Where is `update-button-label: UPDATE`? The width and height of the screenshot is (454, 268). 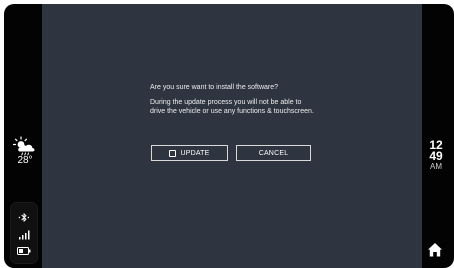 update-button-label: UPDATE is located at coordinates (195, 153).